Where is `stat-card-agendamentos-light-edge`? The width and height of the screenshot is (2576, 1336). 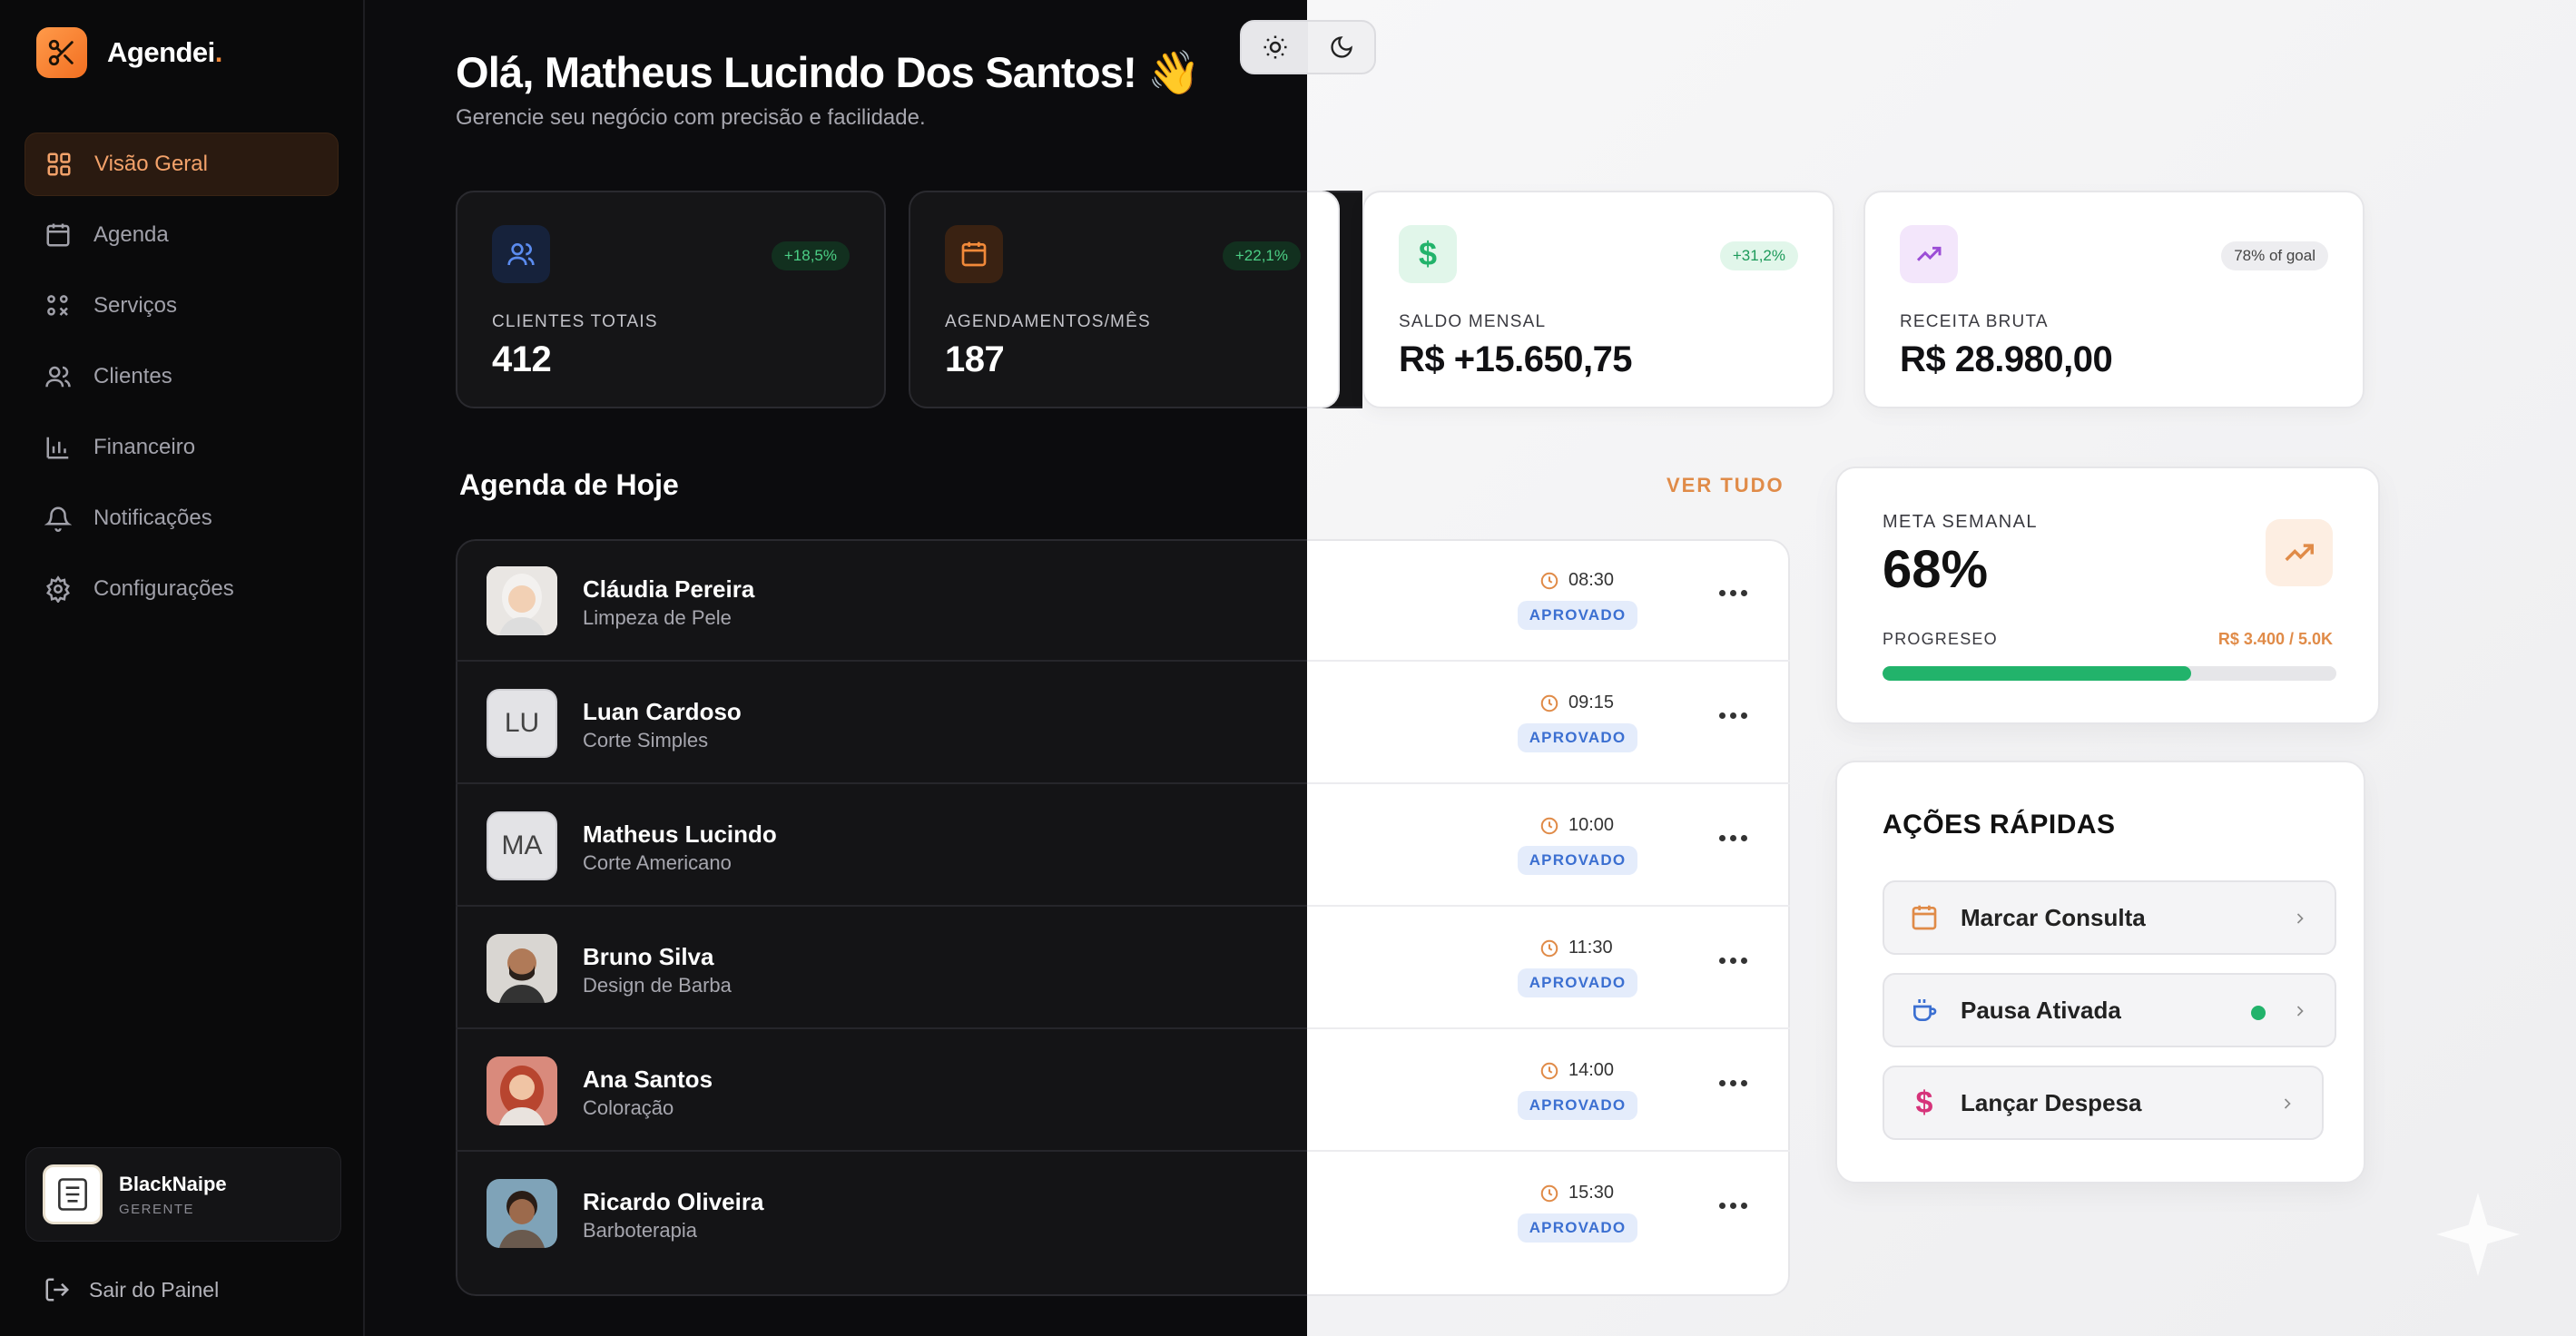
stat-card-agendamentos-light-edge is located at coordinates (1323, 300).